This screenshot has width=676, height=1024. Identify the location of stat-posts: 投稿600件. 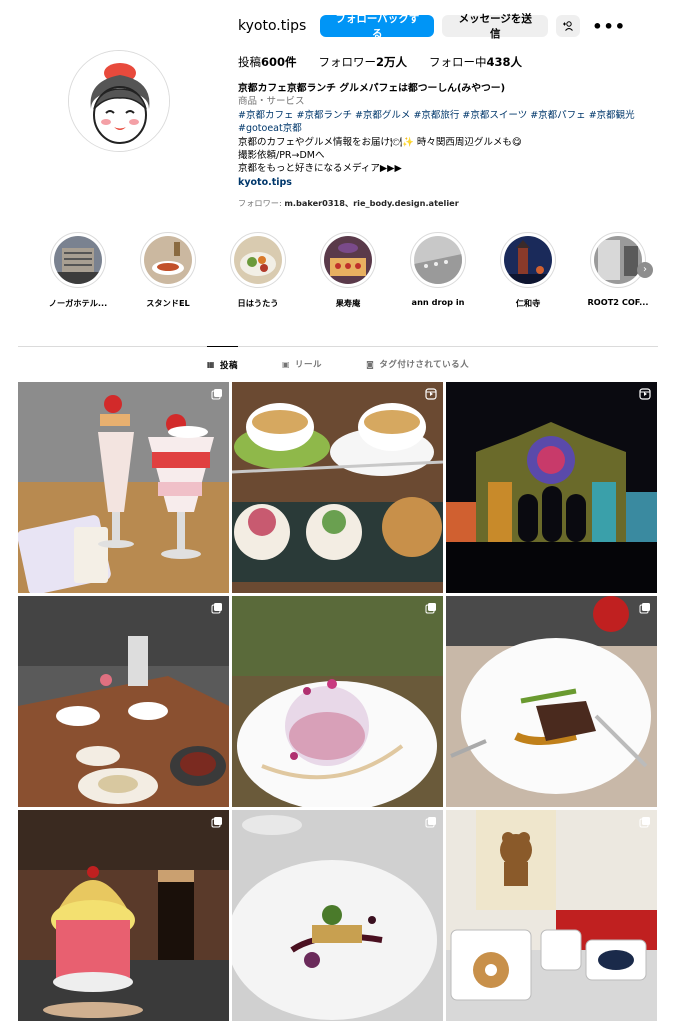
(267, 62).